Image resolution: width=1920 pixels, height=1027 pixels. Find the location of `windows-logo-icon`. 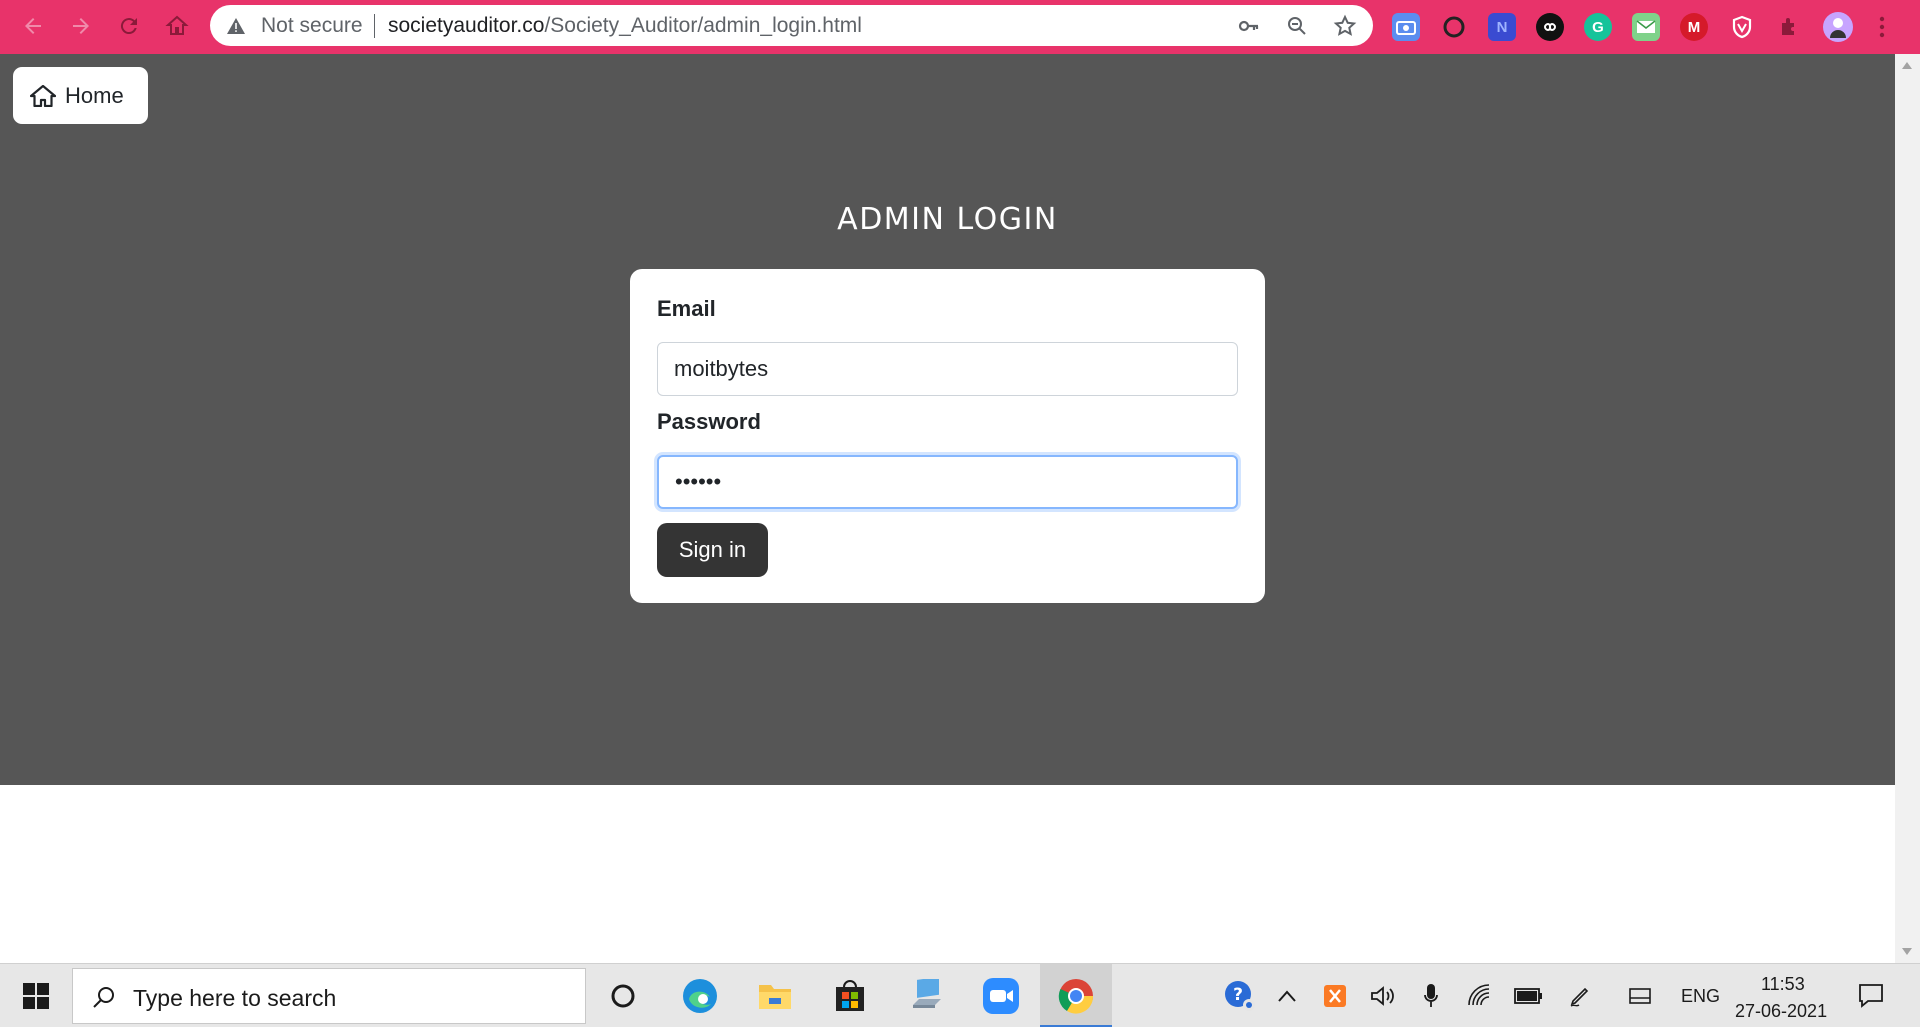

windows-logo-icon is located at coordinates (36, 996).